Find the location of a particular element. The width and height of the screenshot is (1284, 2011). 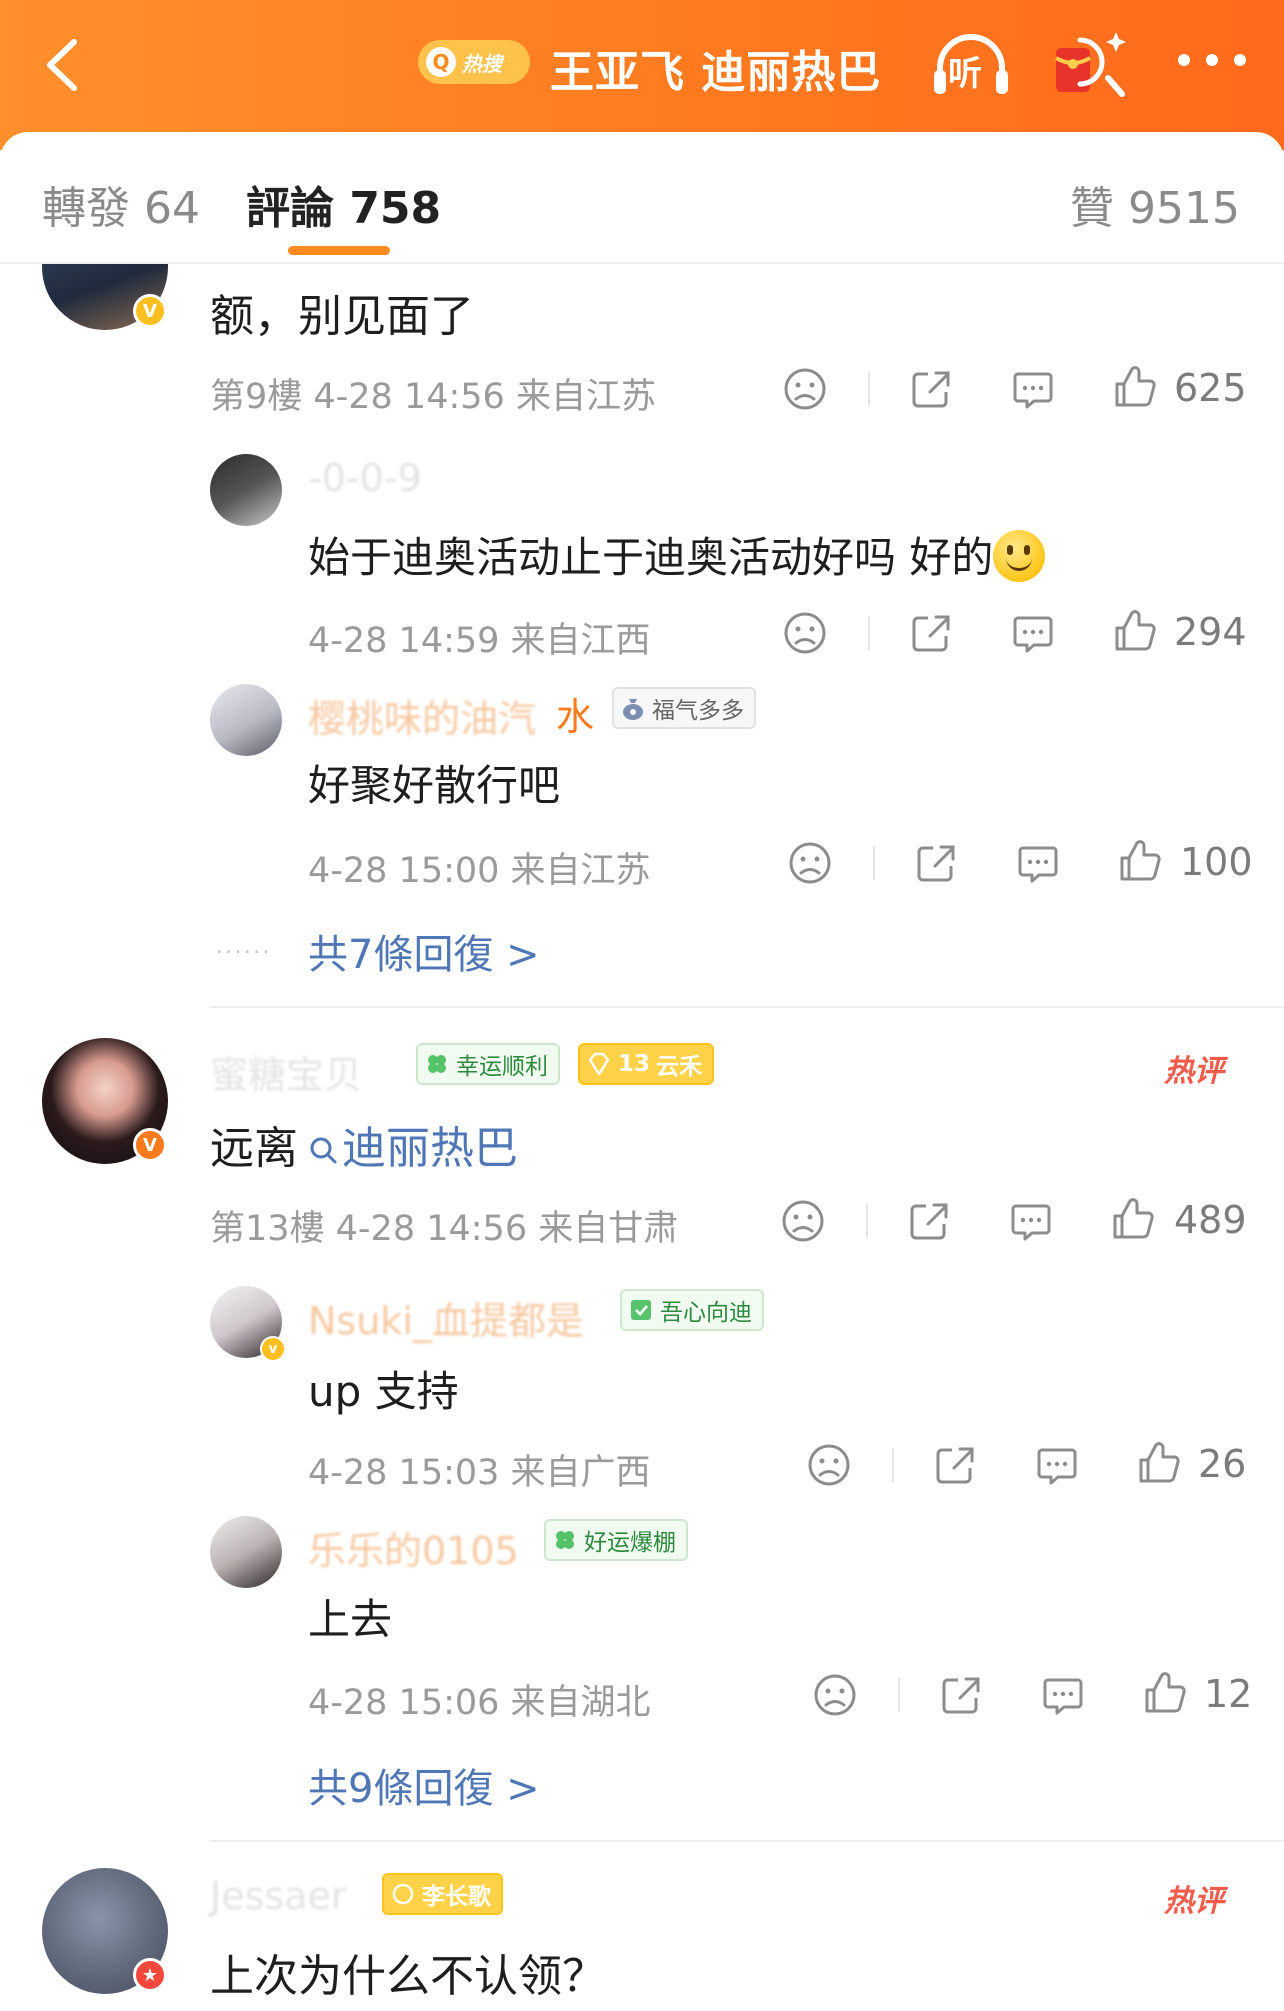

reply-meta: 4-28 15:00 来自江苏 is located at coordinates (479, 871).